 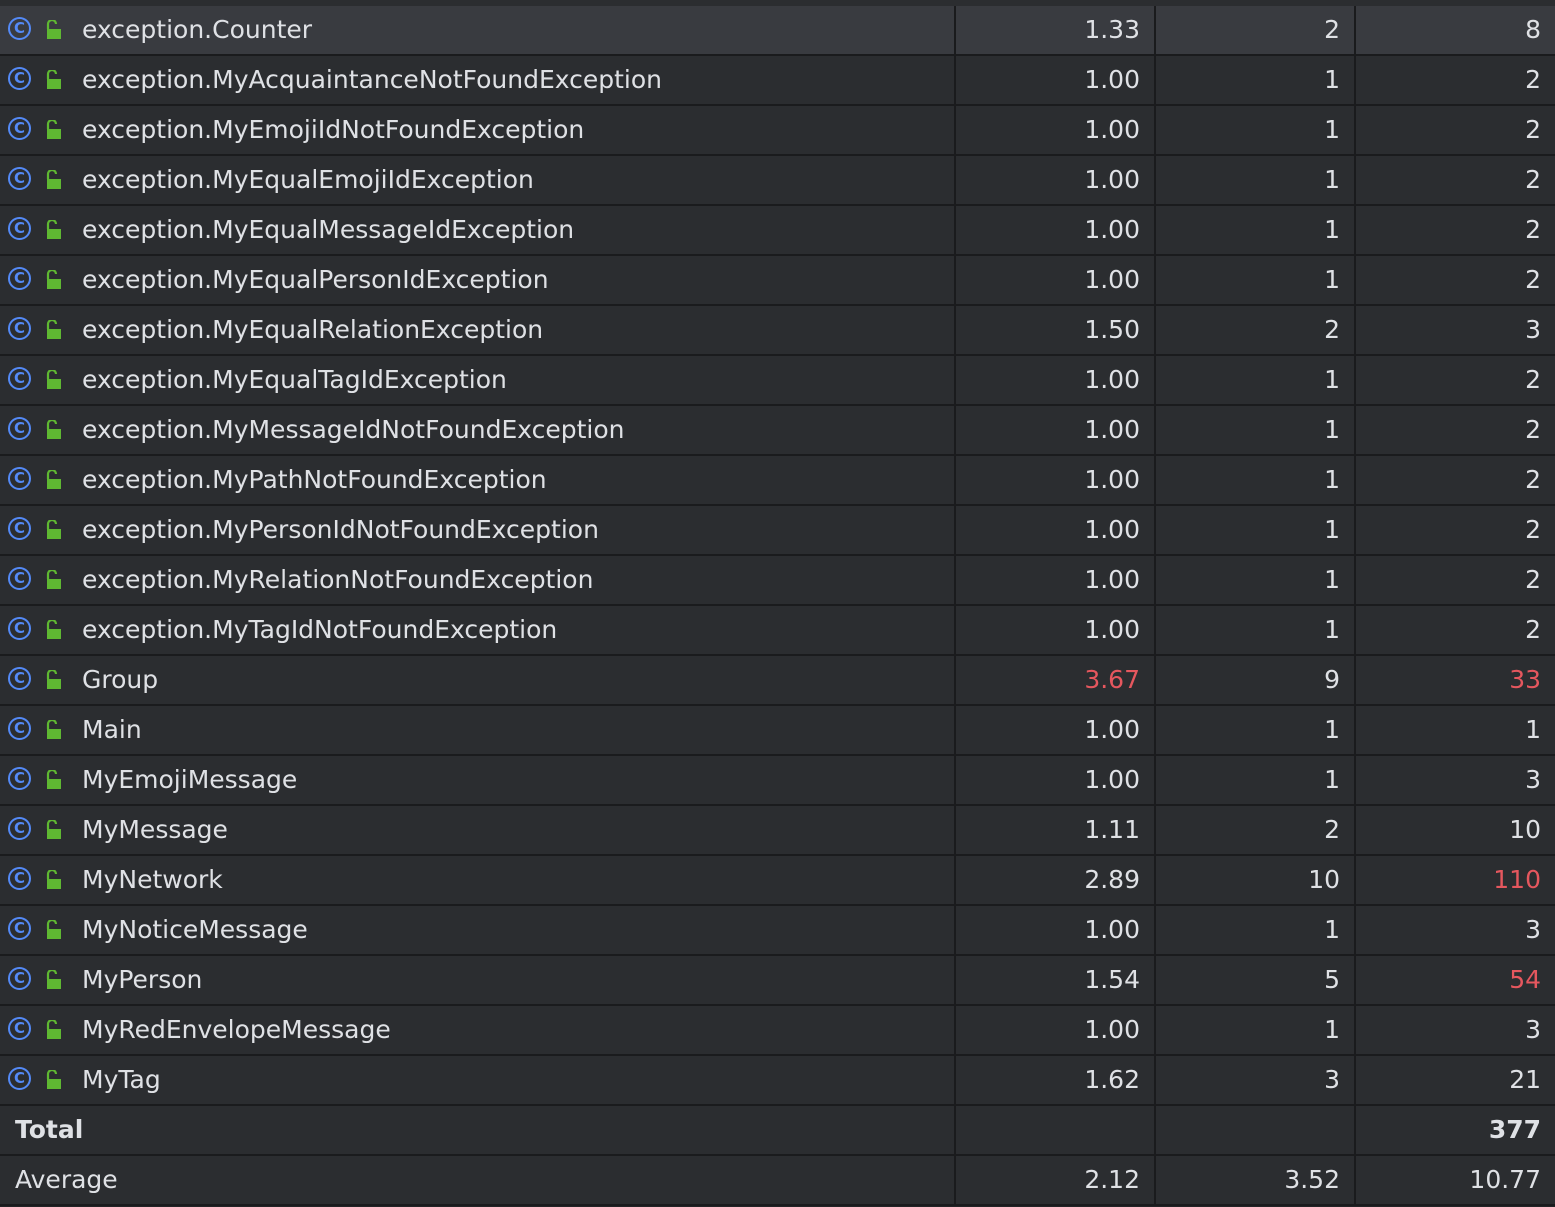 What do you see at coordinates (777, 381) in the screenshot?
I see `table-row: Cexception.MyEqualTagIdException 1.00 1 2` at bounding box center [777, 381].